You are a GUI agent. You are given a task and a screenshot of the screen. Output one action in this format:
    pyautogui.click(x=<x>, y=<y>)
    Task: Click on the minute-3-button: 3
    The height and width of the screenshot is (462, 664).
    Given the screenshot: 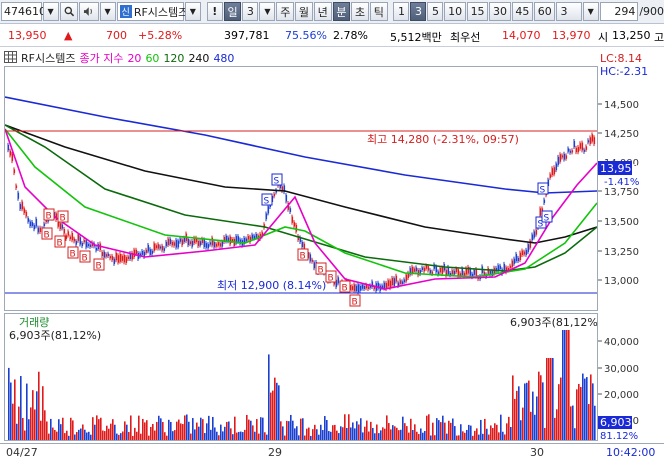 What is the action you would take?
    pyautogui.click(x=418, y=11)
    